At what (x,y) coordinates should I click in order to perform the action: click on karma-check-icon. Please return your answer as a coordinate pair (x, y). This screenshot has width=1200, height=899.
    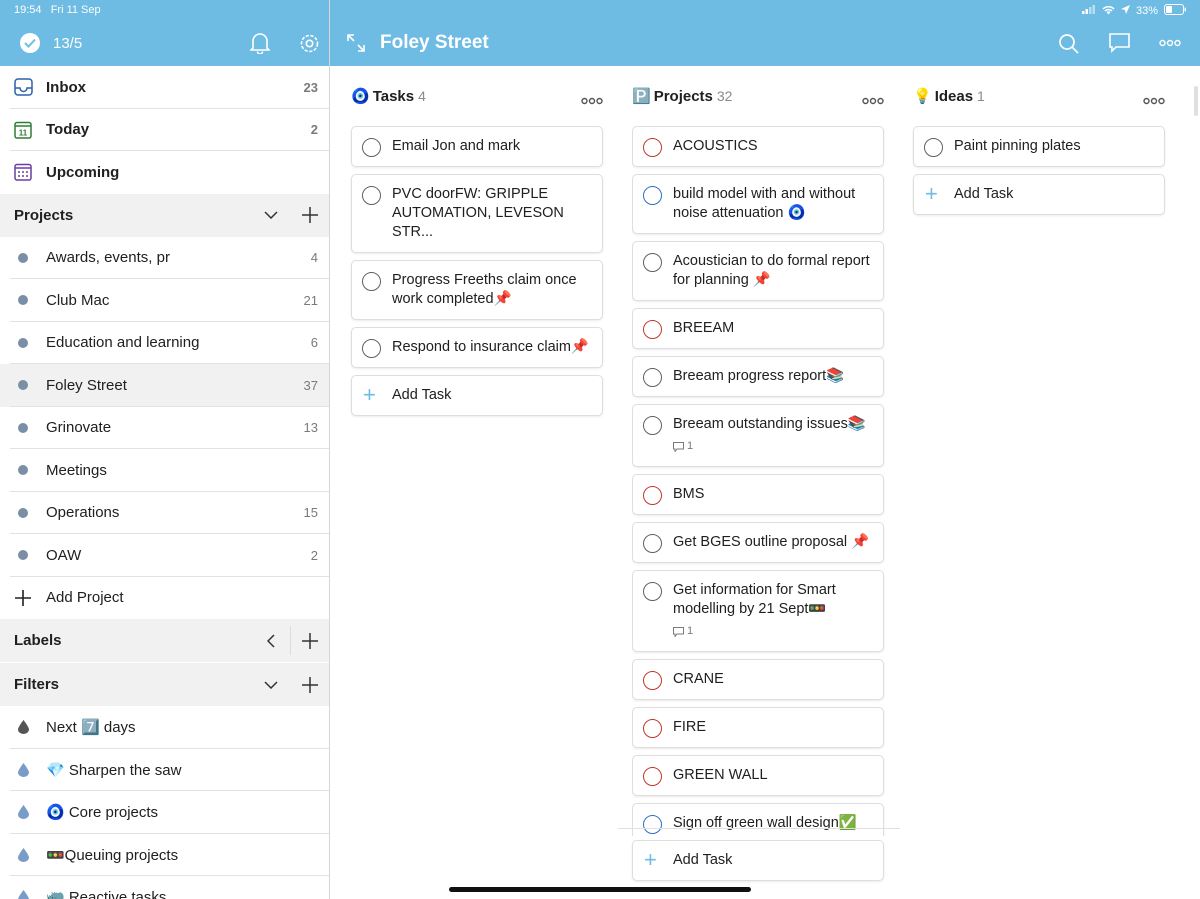
    Looking at the image, I should click on (30, 43).